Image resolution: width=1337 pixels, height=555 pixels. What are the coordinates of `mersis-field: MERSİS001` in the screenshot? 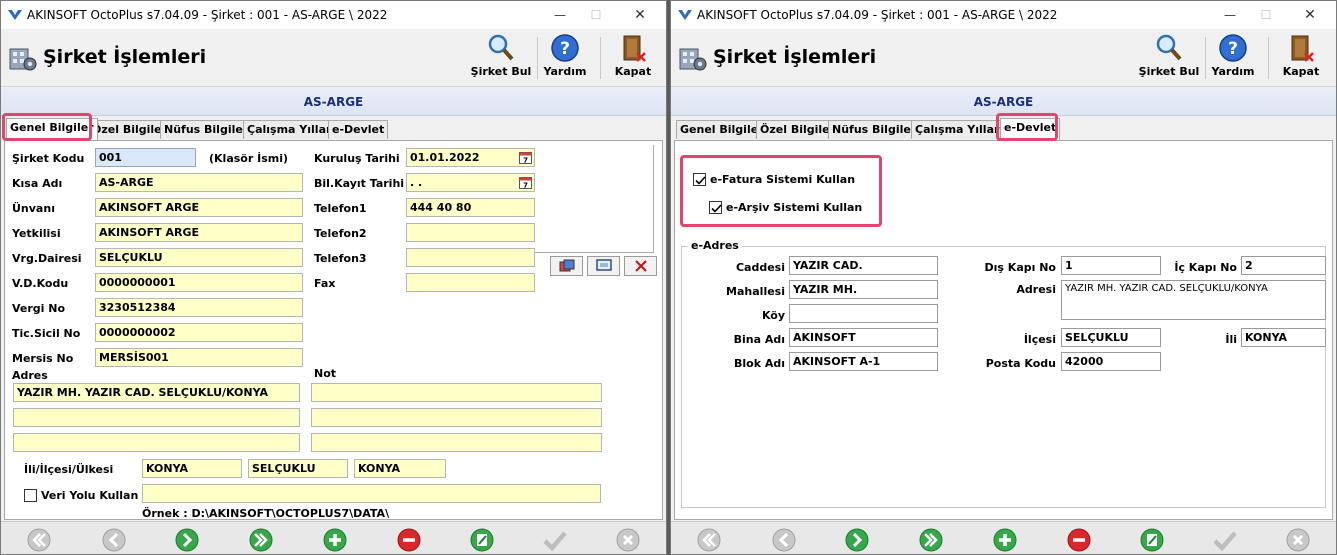 It's located at (199, 357).